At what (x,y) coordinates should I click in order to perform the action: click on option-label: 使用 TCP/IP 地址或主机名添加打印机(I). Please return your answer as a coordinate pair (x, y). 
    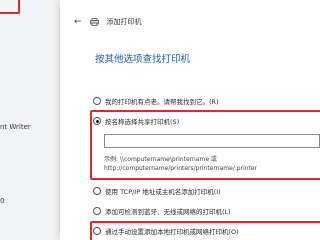
    Looking at the image, I should click on (163, 192).